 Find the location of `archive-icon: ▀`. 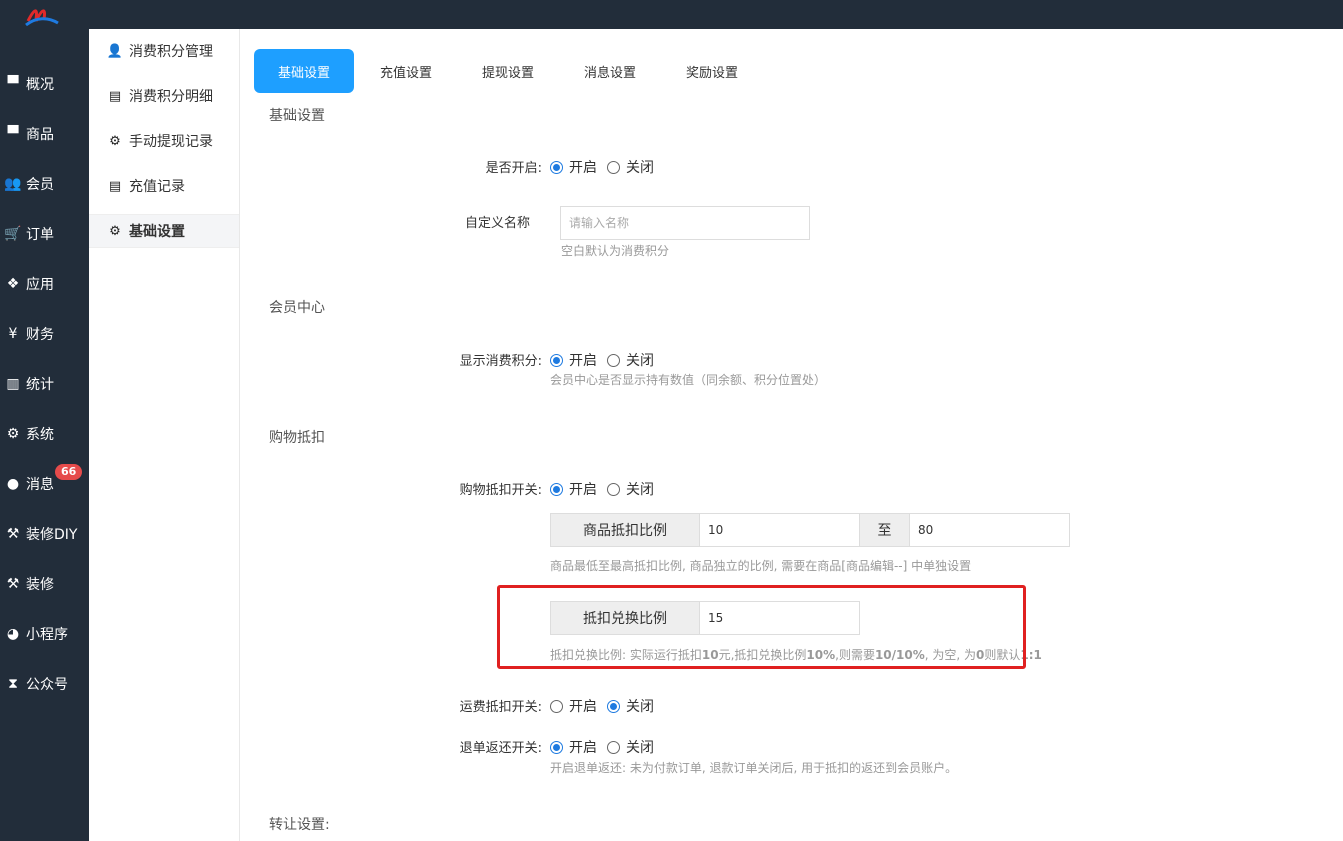

archive-icon: ▀ is located at coordinates (13, 84).